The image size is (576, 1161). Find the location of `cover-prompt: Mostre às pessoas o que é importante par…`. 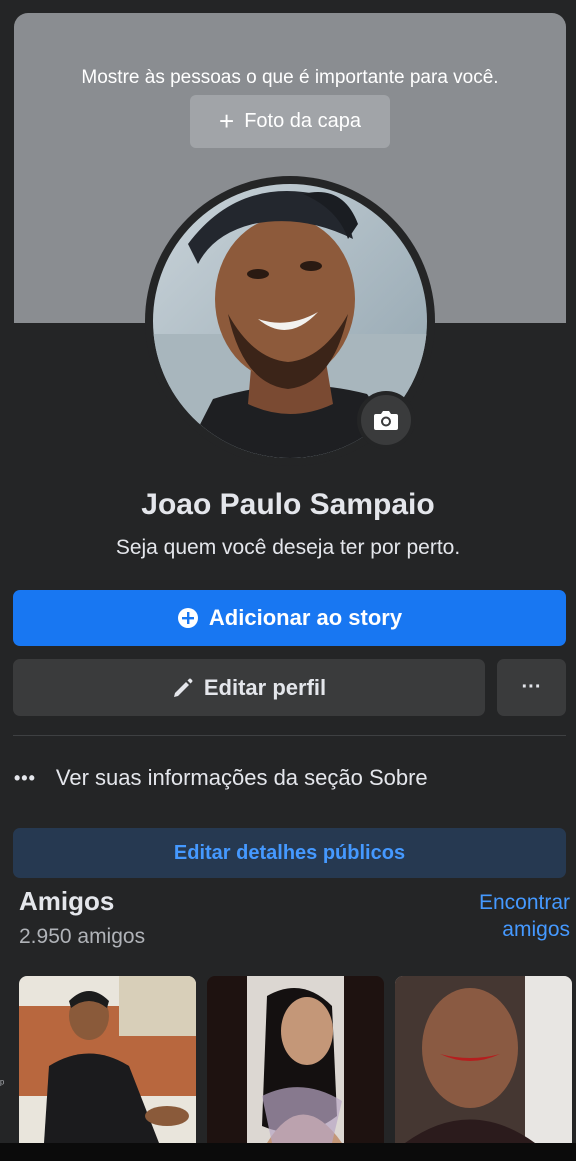

cover-prompt: Mostre às pessoas o que é importante par… is located at coordinates (290, 77).